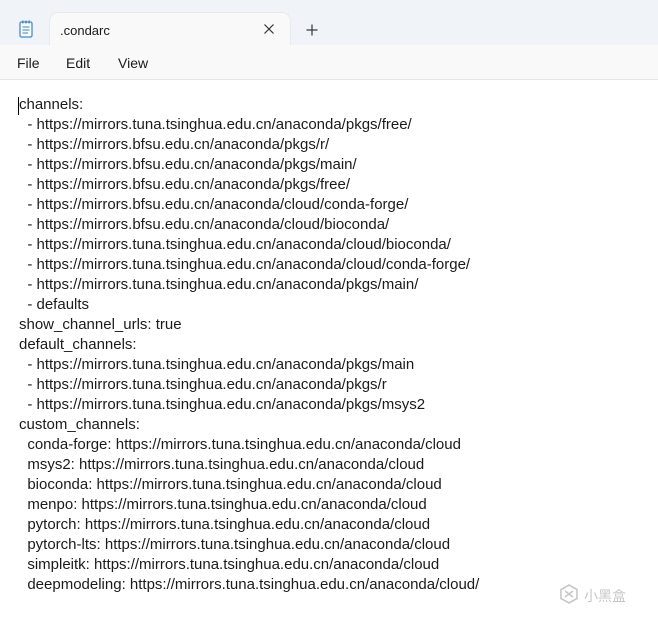 The height and width of the screenshot is (621, 658). Describe the element at coordinates (133, 63) in the screenshot. I see `menu-view: View` at that location.